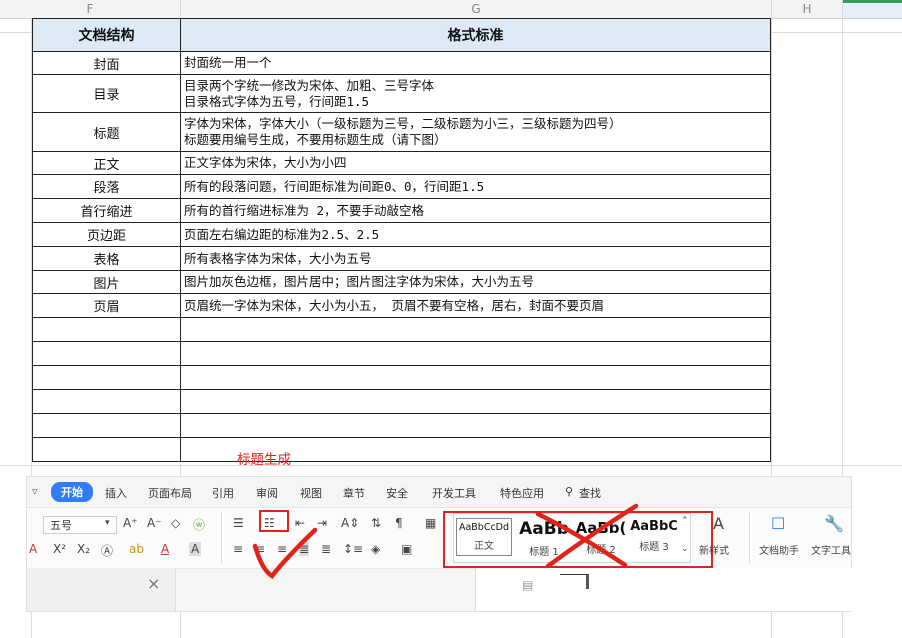 The width and height of the screenshot is (902, 638). What do you see at coordinates (475, 186) in the screenshot?
I see `row-standard-cell: 所有的段落问题，行间距标准为间距0、0，行间距1.5` at bounding box center [475, 186].